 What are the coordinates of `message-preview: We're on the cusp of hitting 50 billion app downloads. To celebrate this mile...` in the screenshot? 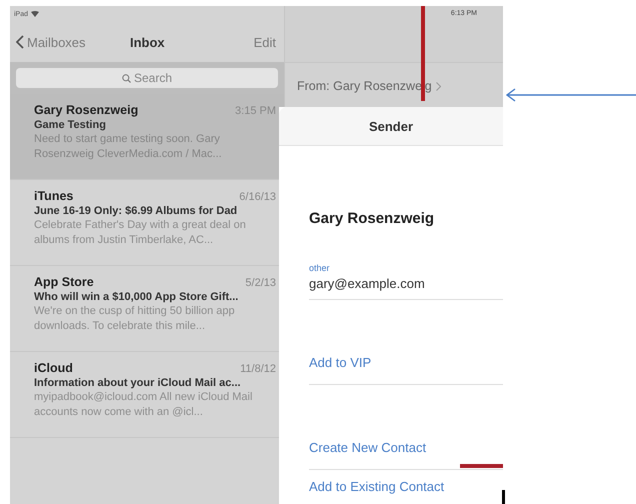 It's located at (135, 319).